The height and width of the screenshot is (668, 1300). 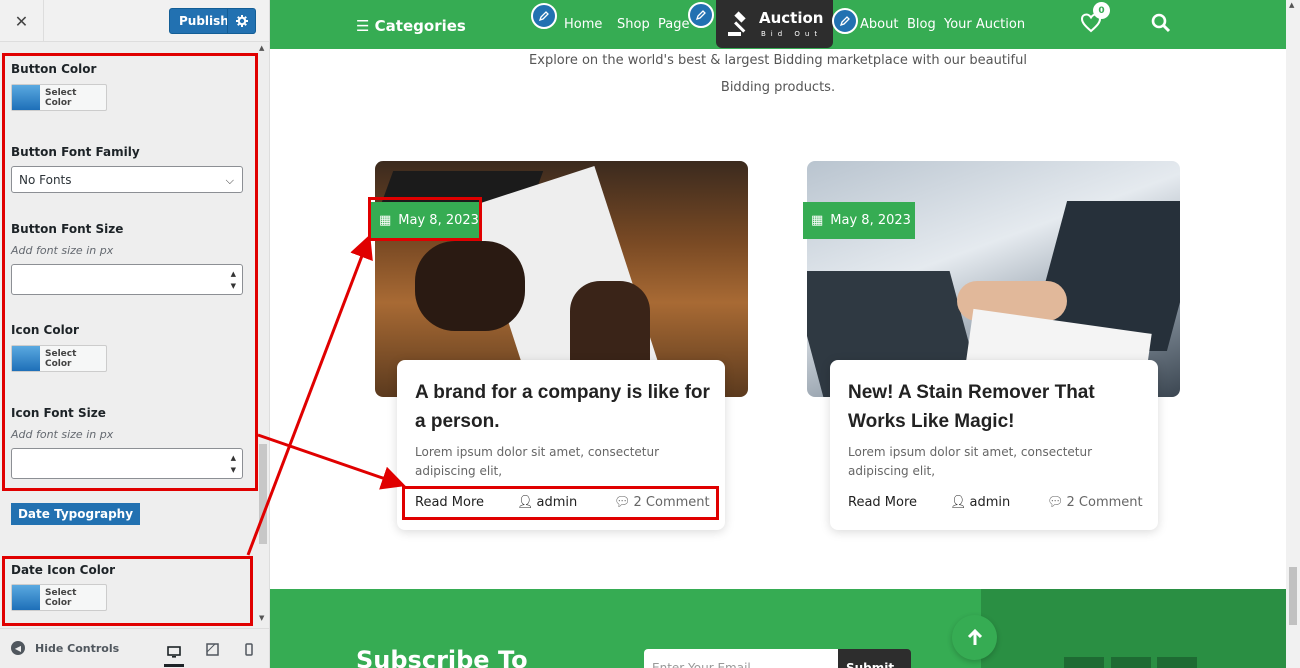 I want to click on annotation-arrows, so click(x=326, y=395).